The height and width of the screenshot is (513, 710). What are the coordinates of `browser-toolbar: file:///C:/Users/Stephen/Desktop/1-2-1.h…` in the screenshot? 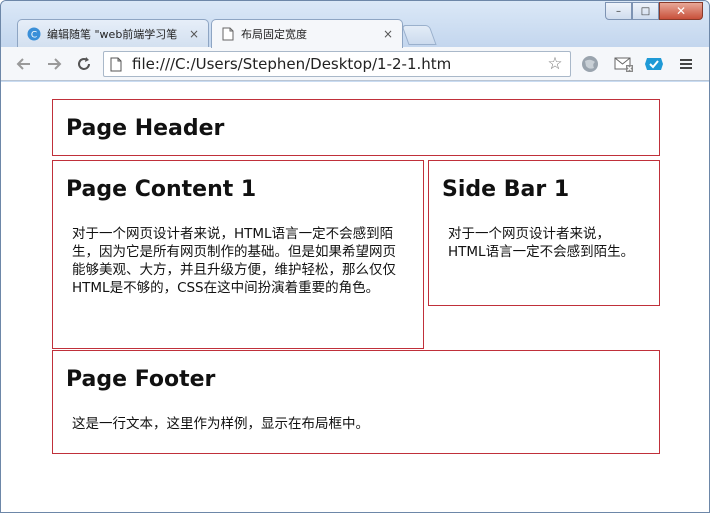 It's located at (355, 64).